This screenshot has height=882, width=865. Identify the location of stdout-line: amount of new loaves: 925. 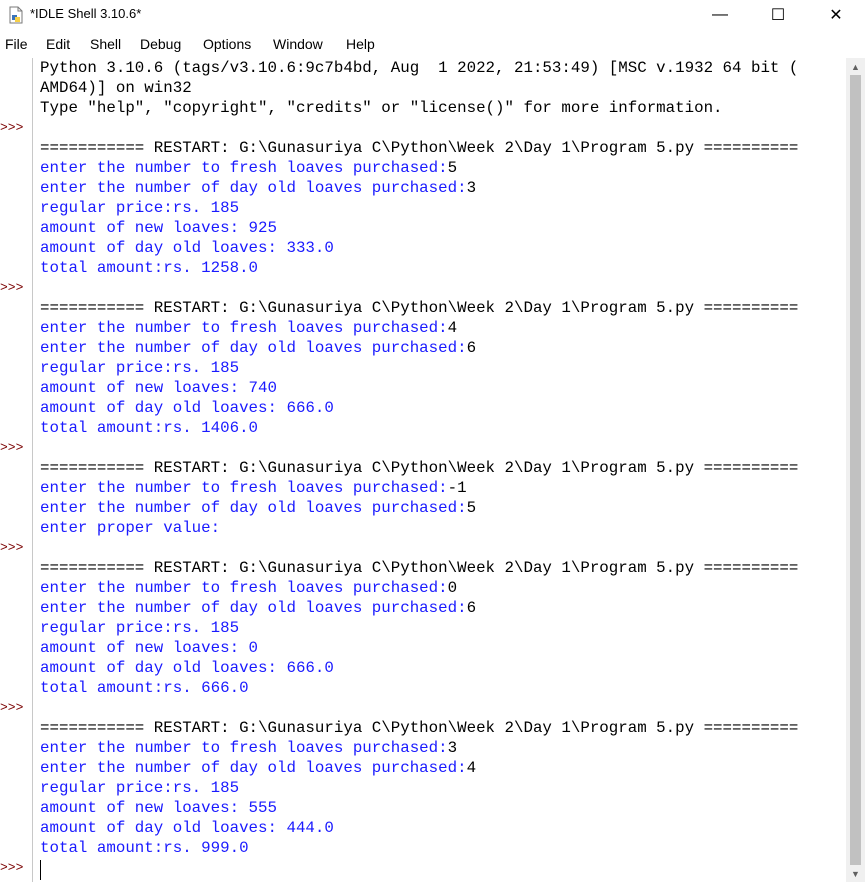
(158, 228).